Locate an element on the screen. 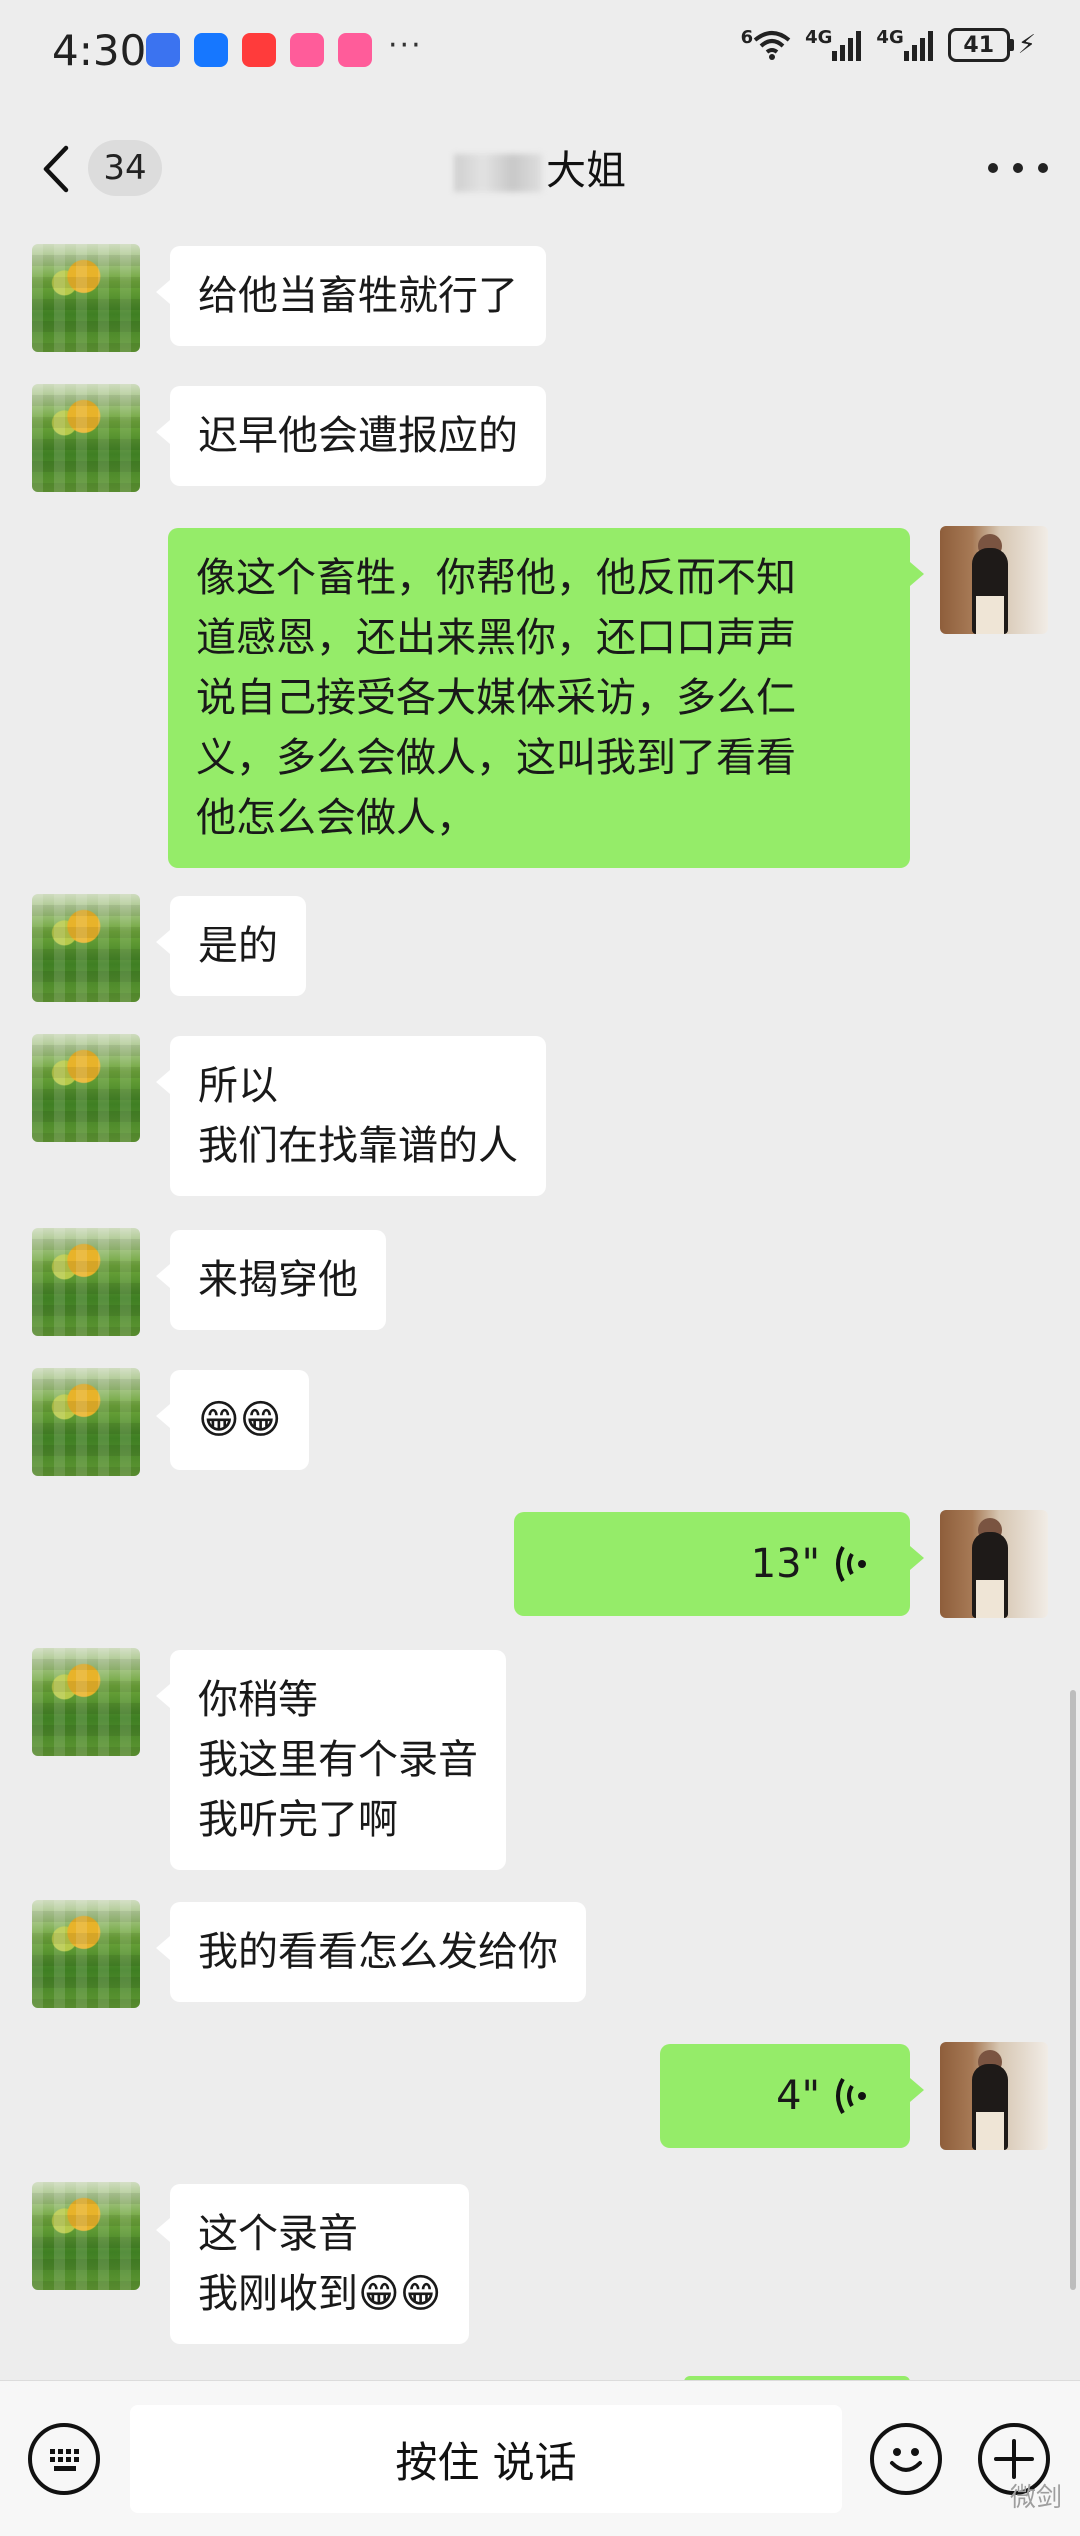  shopping-notification-icon is located at coordinates (259, 50).